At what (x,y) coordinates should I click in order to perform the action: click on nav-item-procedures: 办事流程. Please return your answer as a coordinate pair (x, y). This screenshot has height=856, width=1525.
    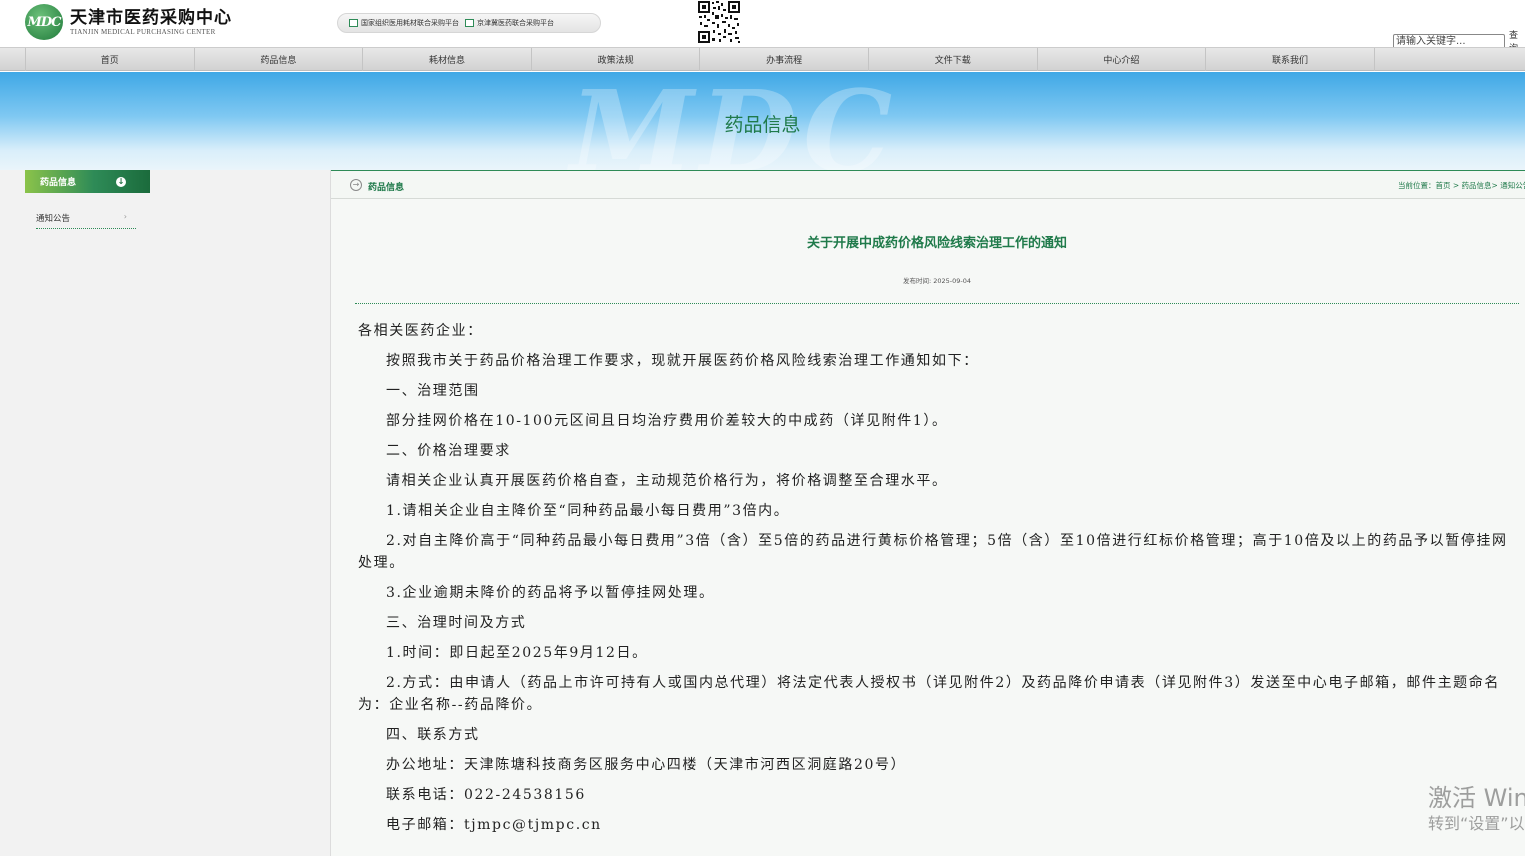
    Looking at the image, I should click on (784, 59).